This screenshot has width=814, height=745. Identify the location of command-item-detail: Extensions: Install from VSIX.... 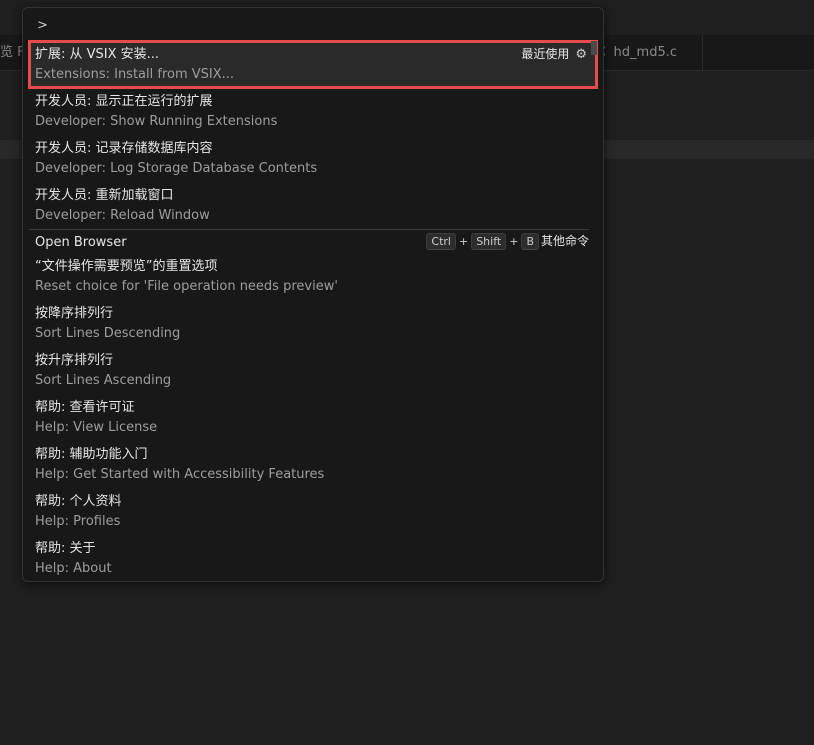
(135, 74).